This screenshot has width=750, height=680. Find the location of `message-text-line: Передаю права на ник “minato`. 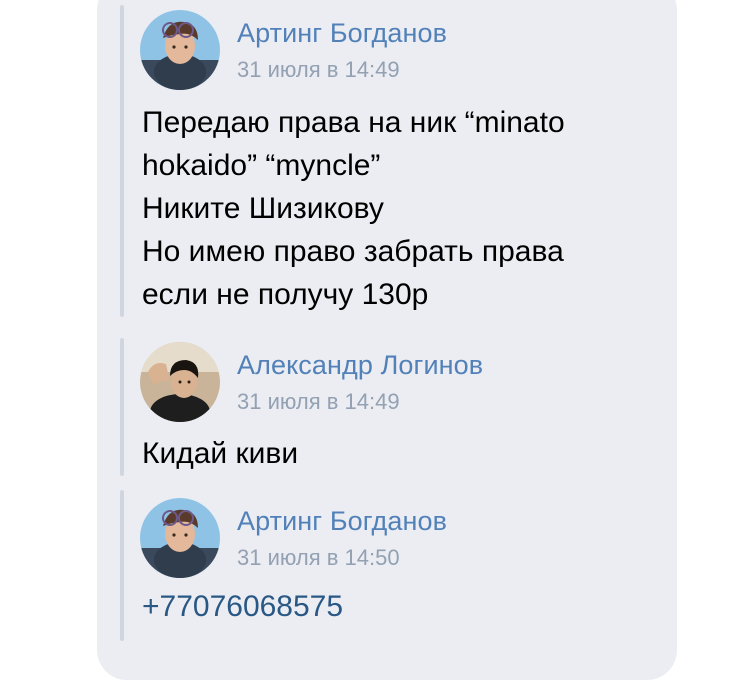

message-text-line: Передаю права на ник “minato is located at coordinates (353, 122).